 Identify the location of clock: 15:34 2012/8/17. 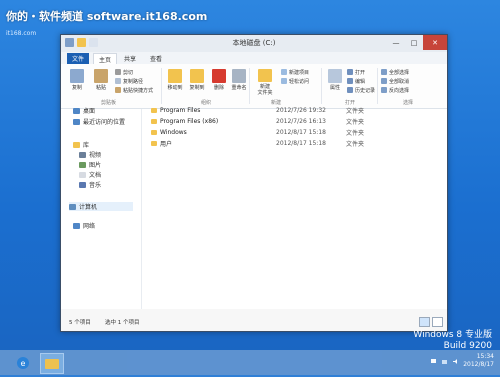
(478, 361).